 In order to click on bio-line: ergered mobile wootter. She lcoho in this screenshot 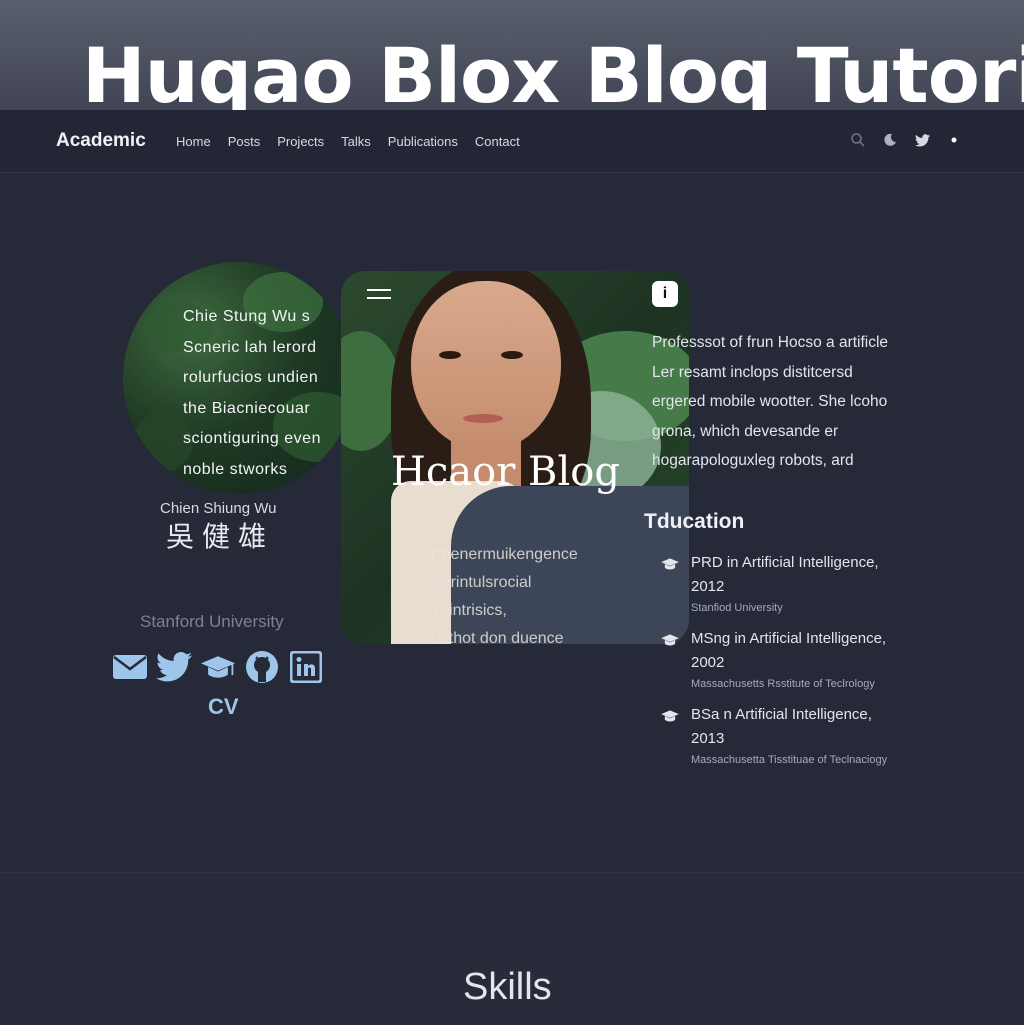, I will do `click(770, 401)`.